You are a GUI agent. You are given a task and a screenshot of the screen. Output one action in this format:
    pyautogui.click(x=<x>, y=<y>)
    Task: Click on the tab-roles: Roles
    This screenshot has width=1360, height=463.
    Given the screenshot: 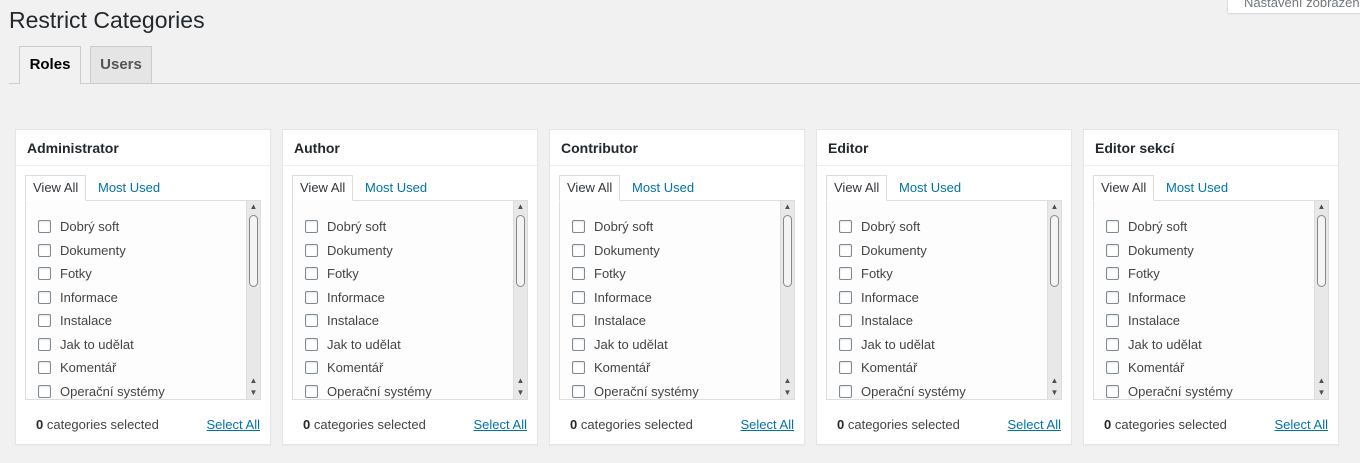 What is the action you would take?
    pyautogui.click(x=50, y=65)
    